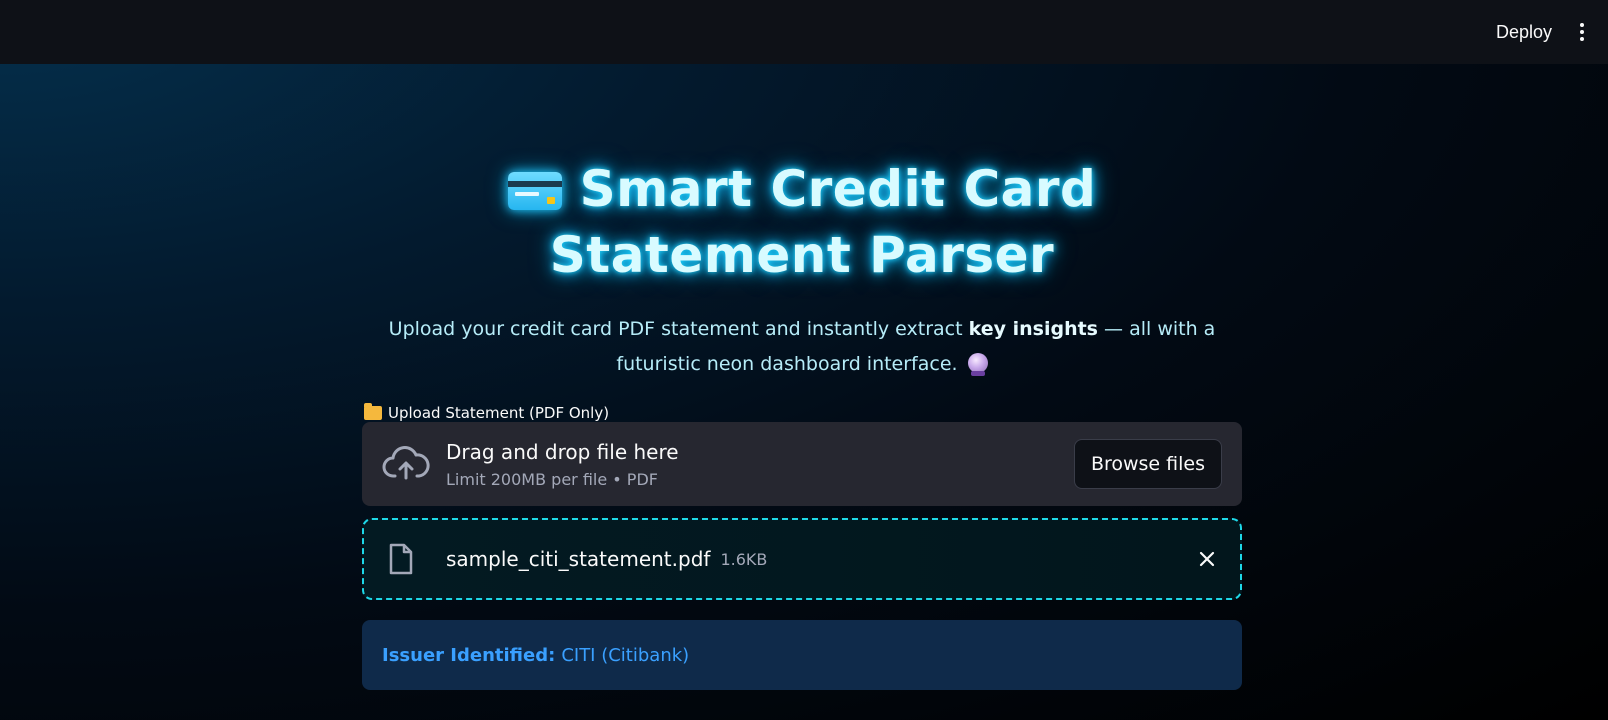 The height and width of the screenshot is (720, 1608). What do you see at coordinates (823, 222) in the screenshot?
I see `page-title-text: Smart Credit Card Statement Parser` at bounding box center [823, 222].